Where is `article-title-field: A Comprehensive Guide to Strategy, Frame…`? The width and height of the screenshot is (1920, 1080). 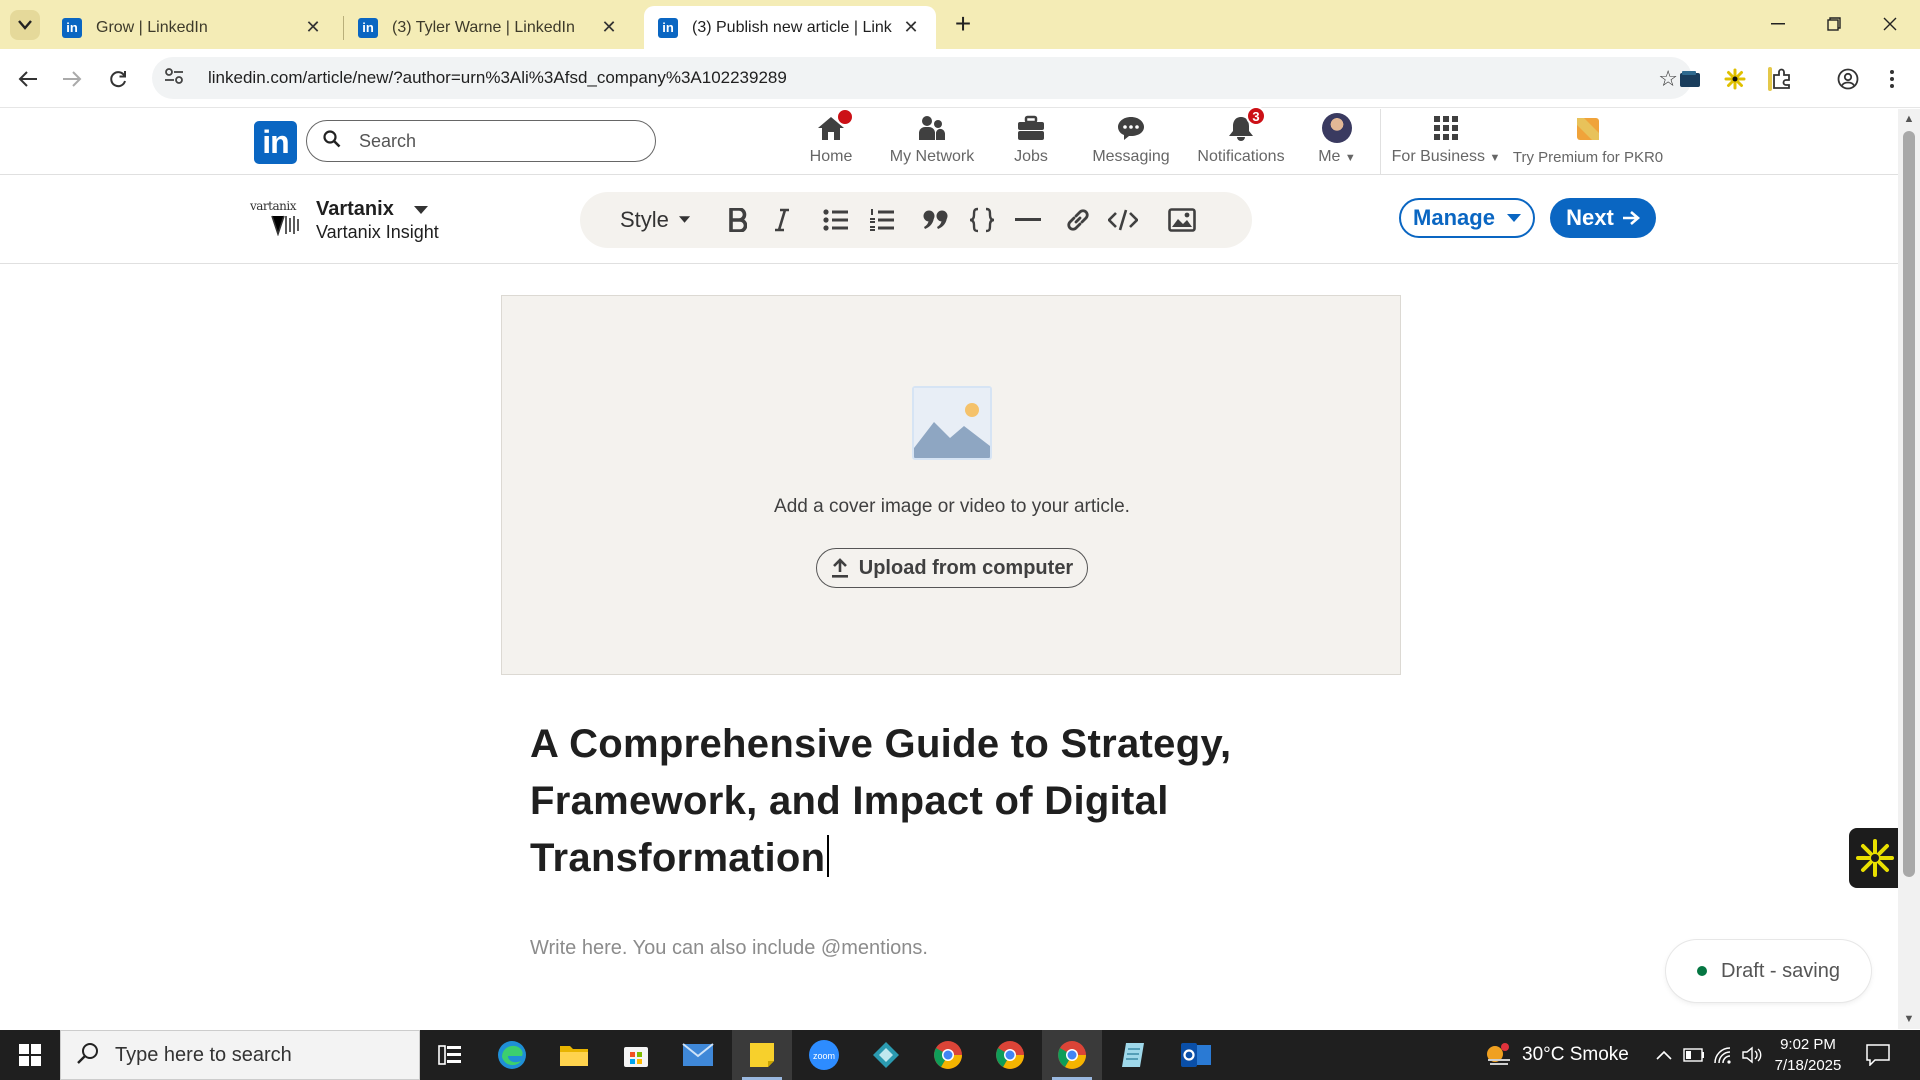
article-title-field: A Comprehensive Guide to Strategy, Frame… is located at coordinates (890, 801).